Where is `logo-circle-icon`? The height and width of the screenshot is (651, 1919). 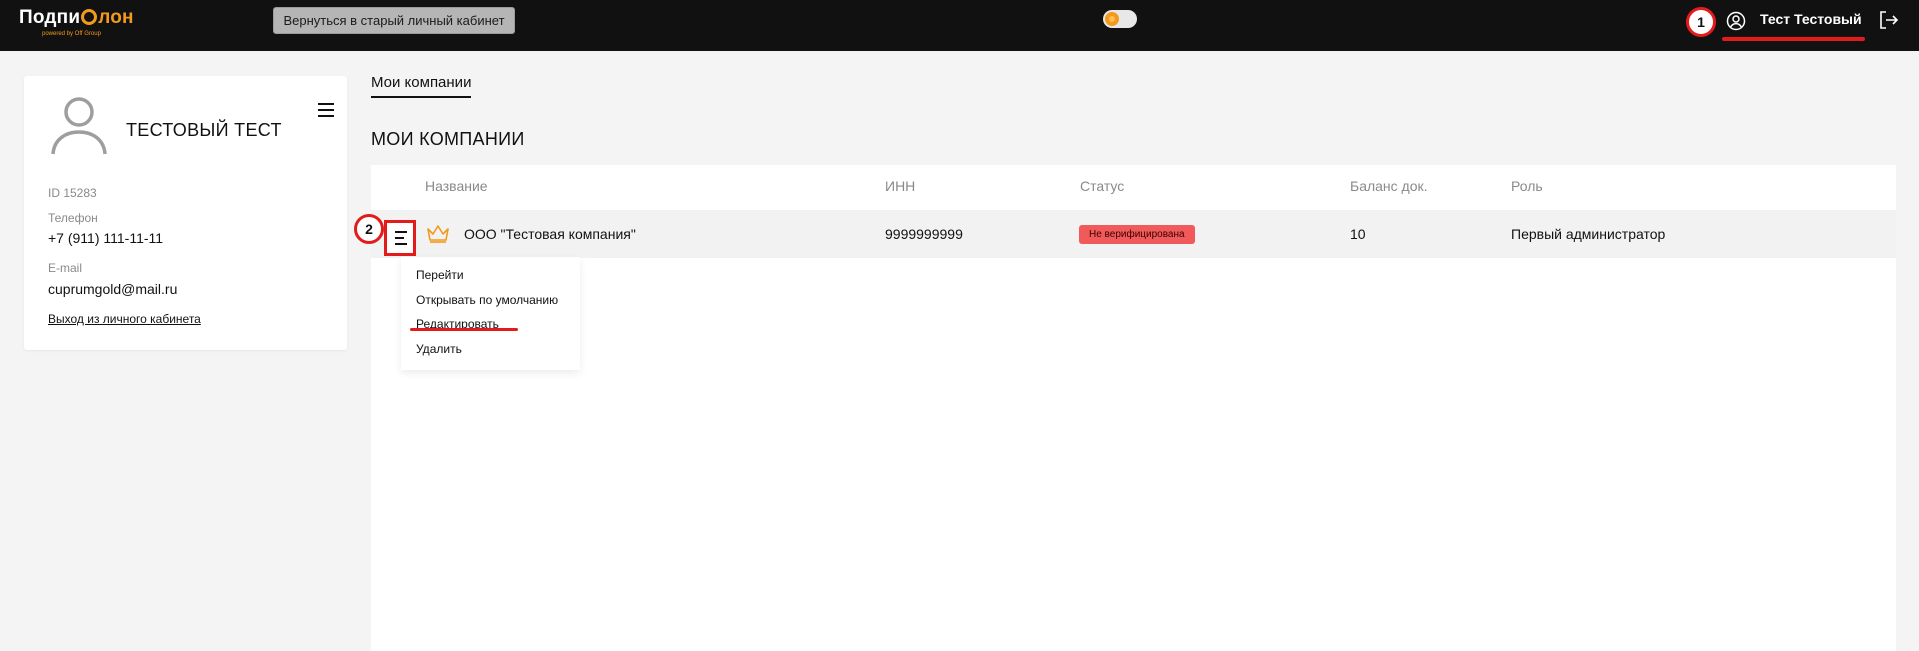 logo-circle-icon is located at coordinates (89, 17).